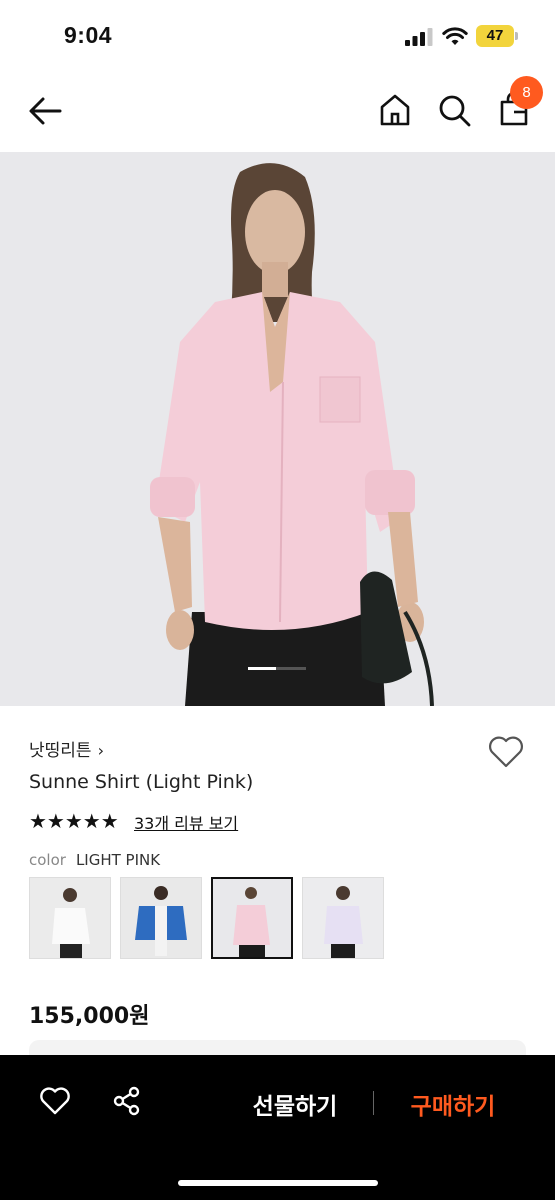 This screenshot has width=555, height=1200. Describe the element at coordinates (454, 110) in the screenshot. I see `search-icon` at that location.